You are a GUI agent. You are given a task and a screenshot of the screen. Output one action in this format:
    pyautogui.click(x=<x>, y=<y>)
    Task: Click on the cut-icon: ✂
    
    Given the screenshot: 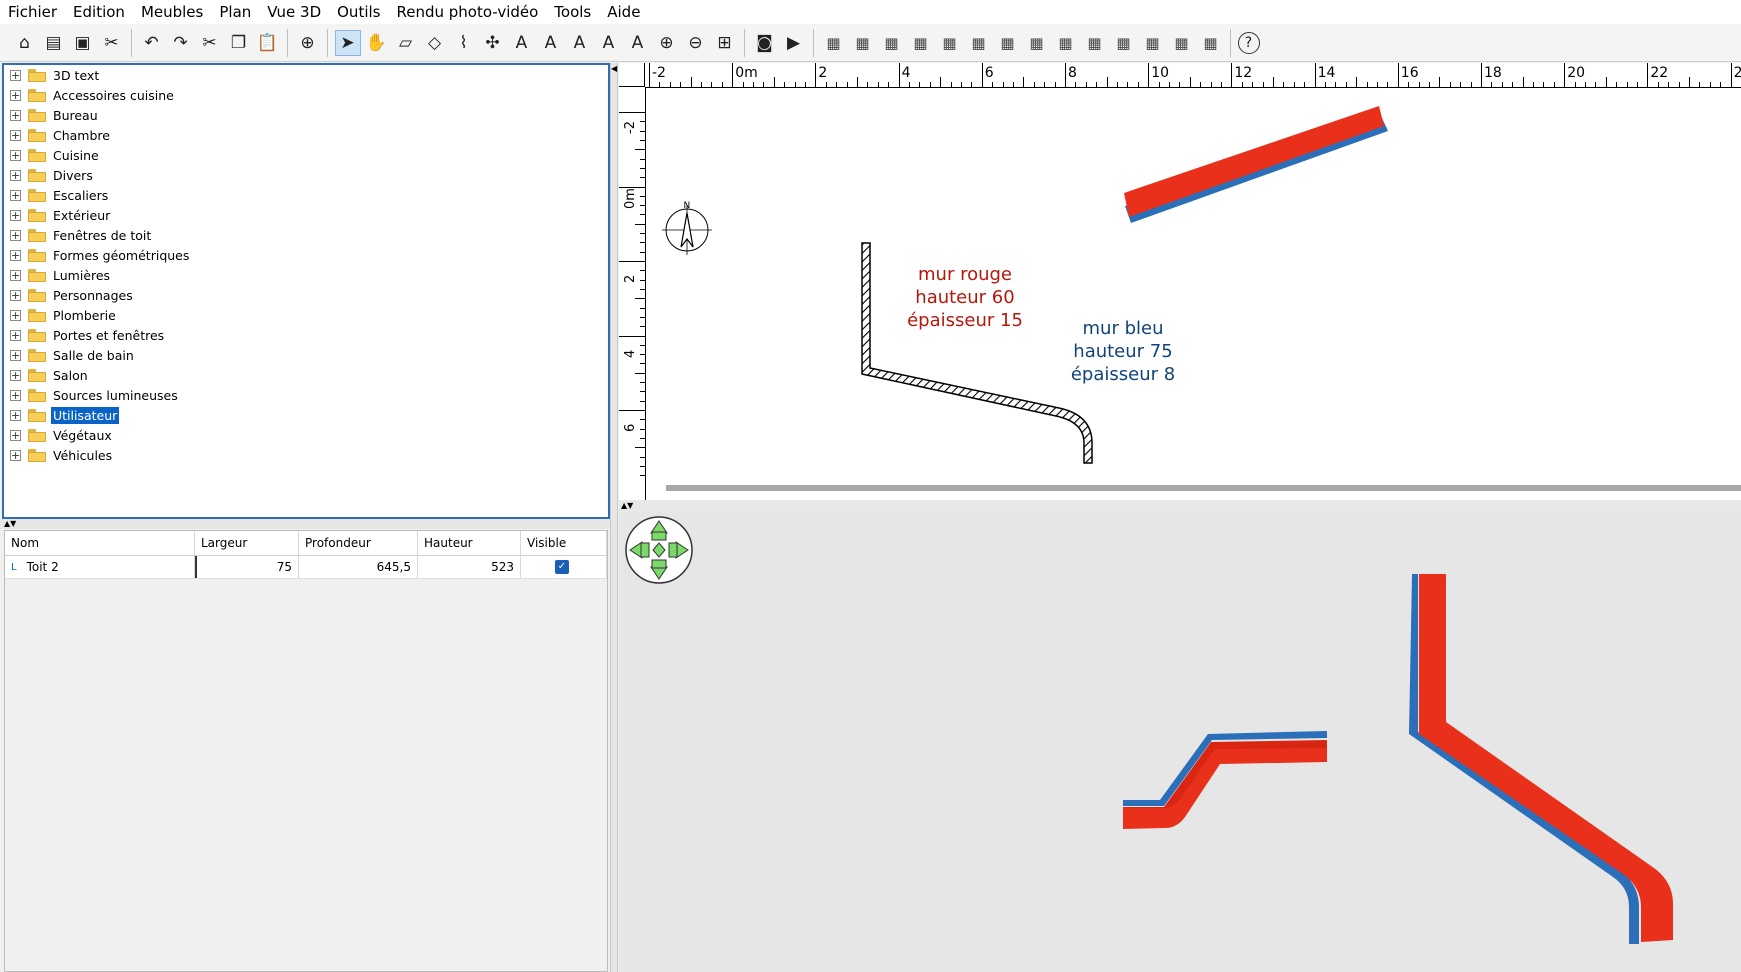 What is the action you would take?
    pyautogui.click(x=210, y=43)
    